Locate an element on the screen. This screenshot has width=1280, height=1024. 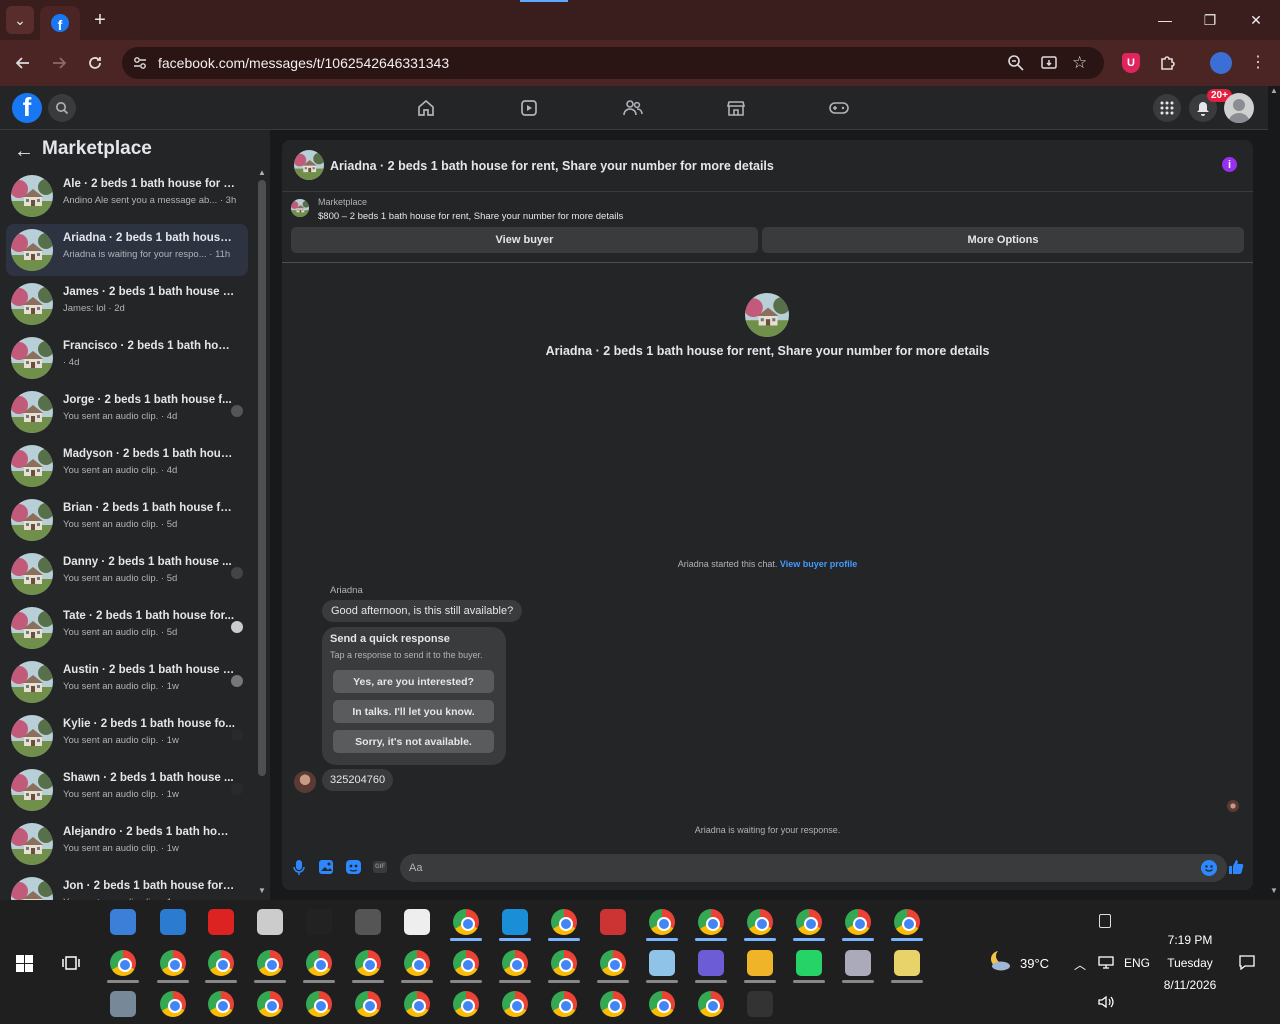
gaming-nav-icon is located at coordinates (839, 108).